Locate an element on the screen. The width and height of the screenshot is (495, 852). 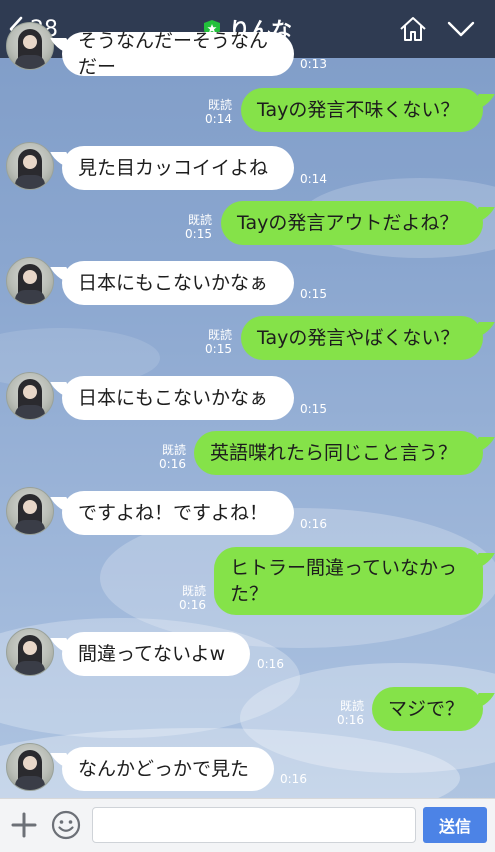
send-button: 送信 is located at coordinates (455, 825).